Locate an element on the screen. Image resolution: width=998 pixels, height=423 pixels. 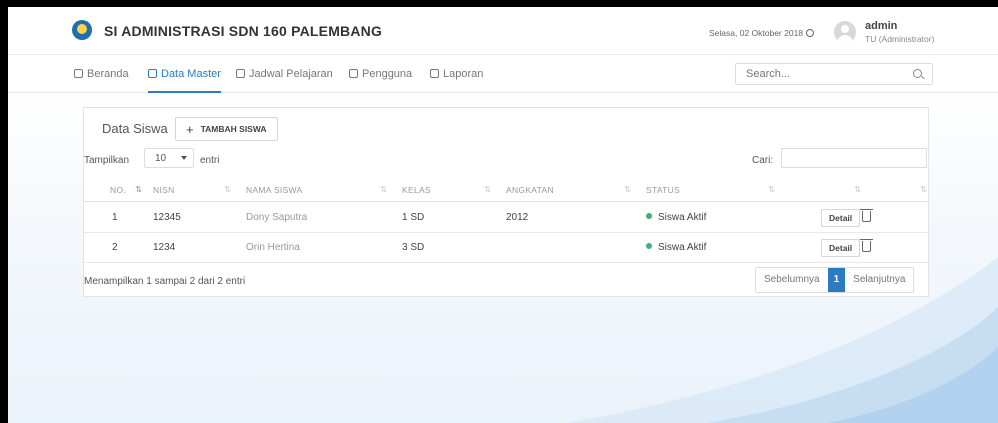
nav-item-beranda: Beranda is located at coordinates (101, 74).